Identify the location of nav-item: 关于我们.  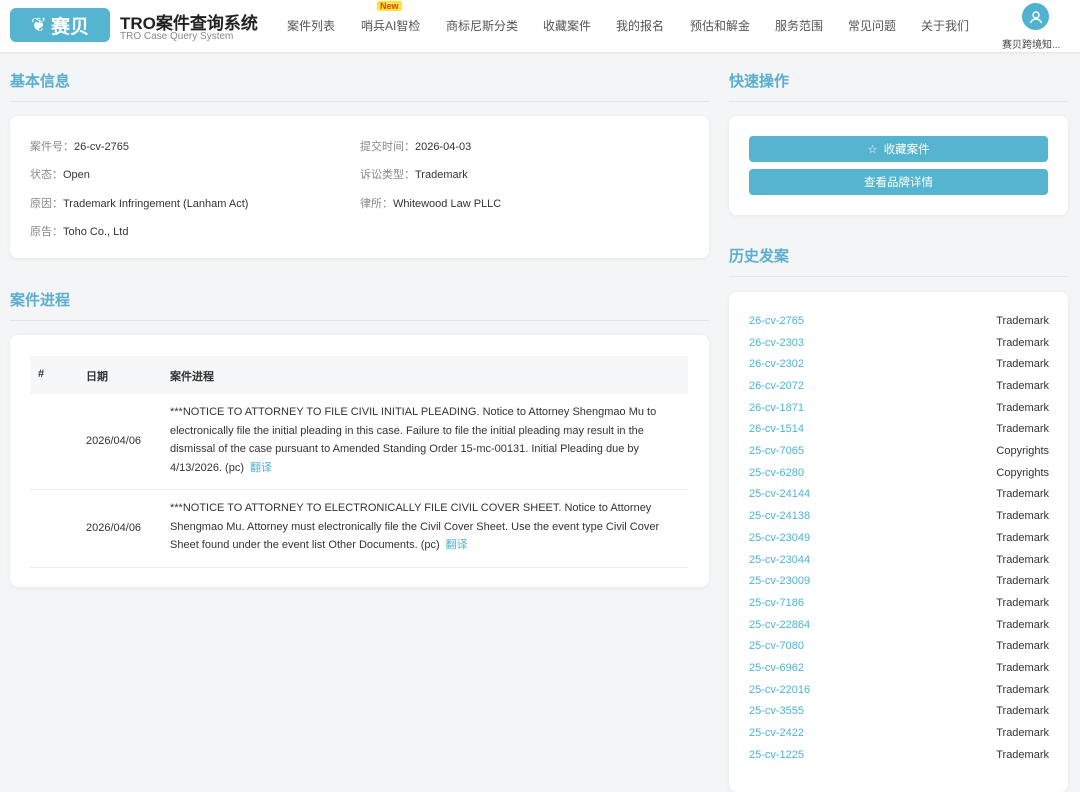
(945, 25).